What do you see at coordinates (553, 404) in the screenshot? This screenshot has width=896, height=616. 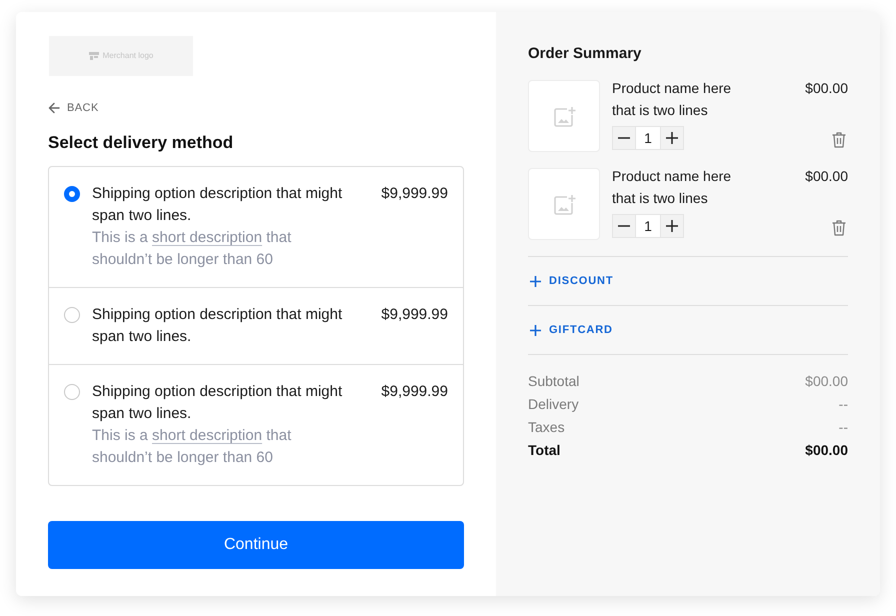 I see `total-label: Delivery` at bounding box center [553, 404].